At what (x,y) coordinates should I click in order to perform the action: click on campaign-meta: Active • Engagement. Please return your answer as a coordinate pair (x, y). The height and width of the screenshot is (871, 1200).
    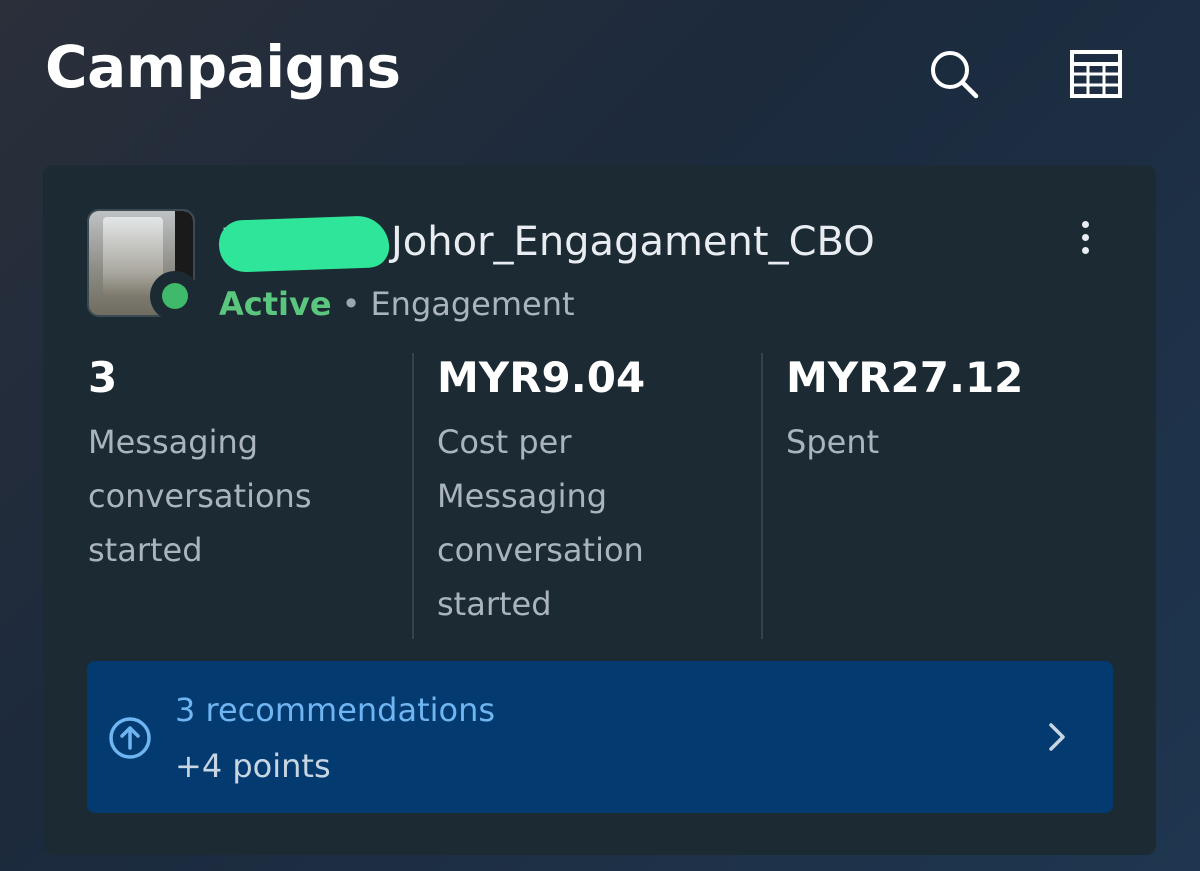
    Looking at the image, I should click on (397, 304).